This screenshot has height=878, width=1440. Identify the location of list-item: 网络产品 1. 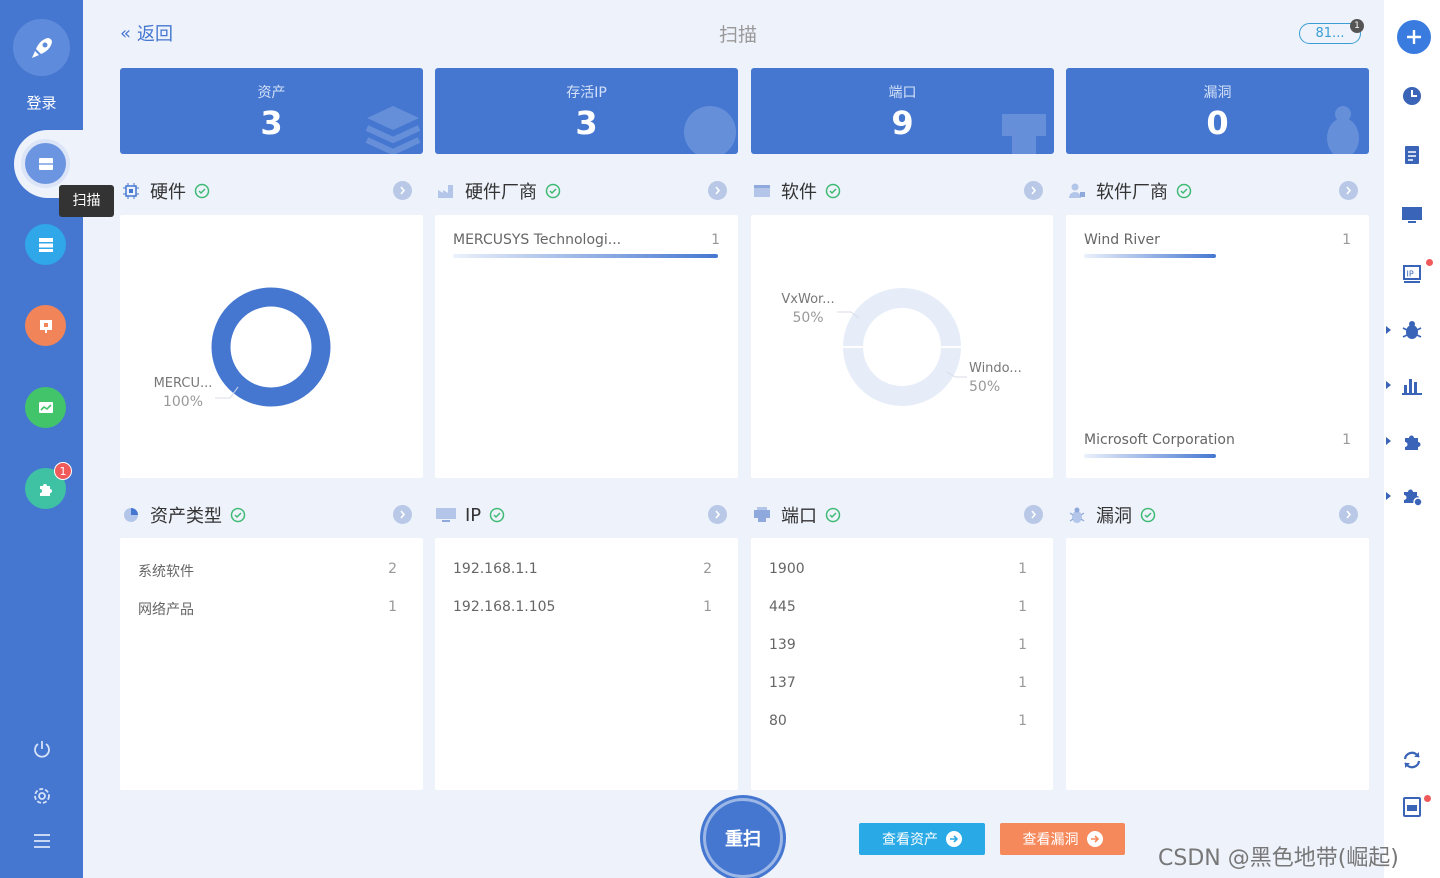
(267, 609).